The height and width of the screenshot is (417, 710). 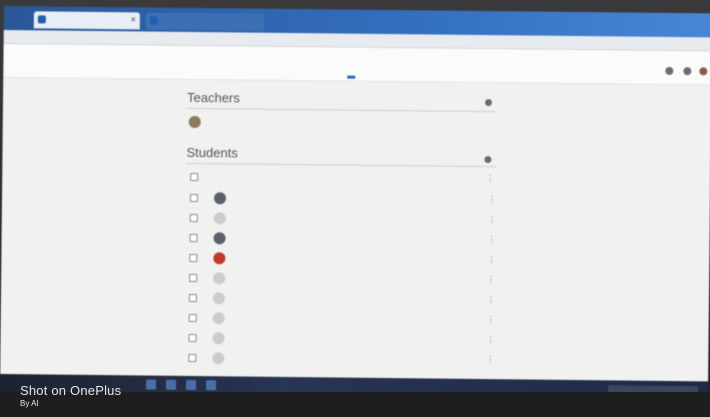 What do you see at coordinates (687, 71) in the screenshot?
I see `apps-icon` at bounding box center [687, 71].